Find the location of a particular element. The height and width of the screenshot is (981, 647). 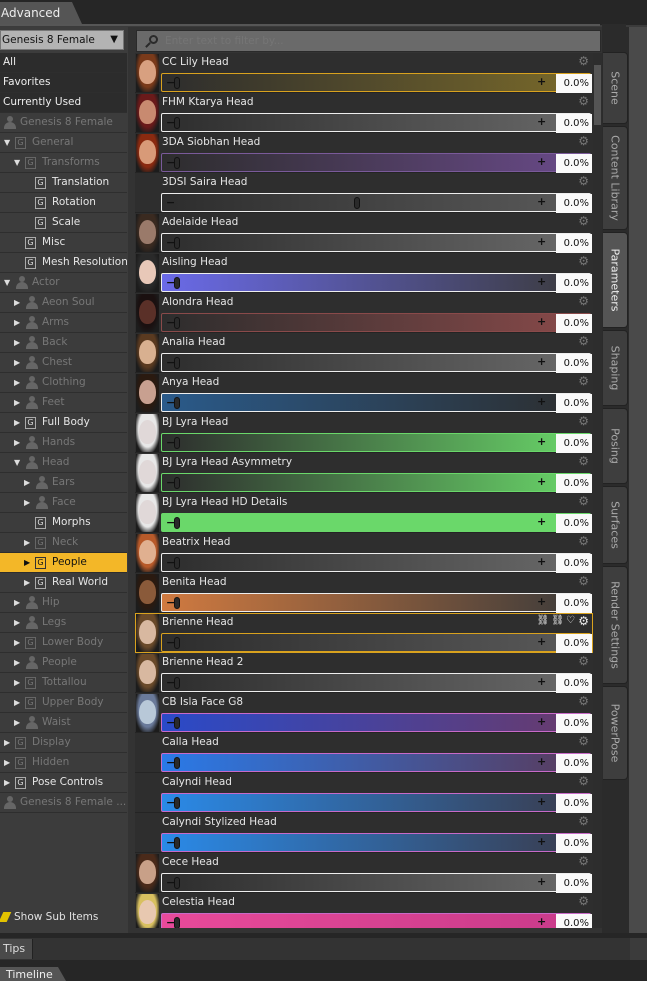

parameter-row: FHM Ktarya Head ⚙ − +0.0% is located at coordinates (364, 113).